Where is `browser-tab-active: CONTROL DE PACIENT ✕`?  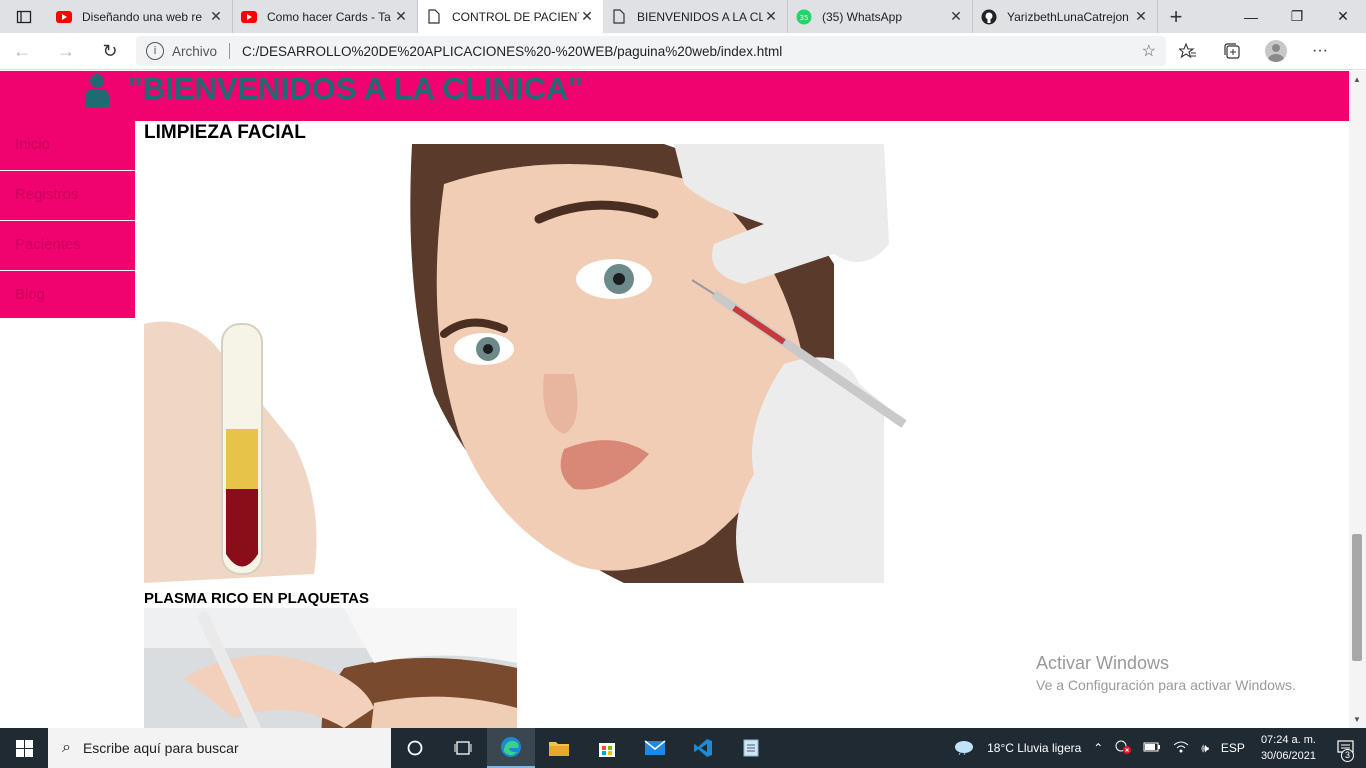 browser-tab-active: CONTROL DE PACIENT ✕ is located at coordinates (510, 16).